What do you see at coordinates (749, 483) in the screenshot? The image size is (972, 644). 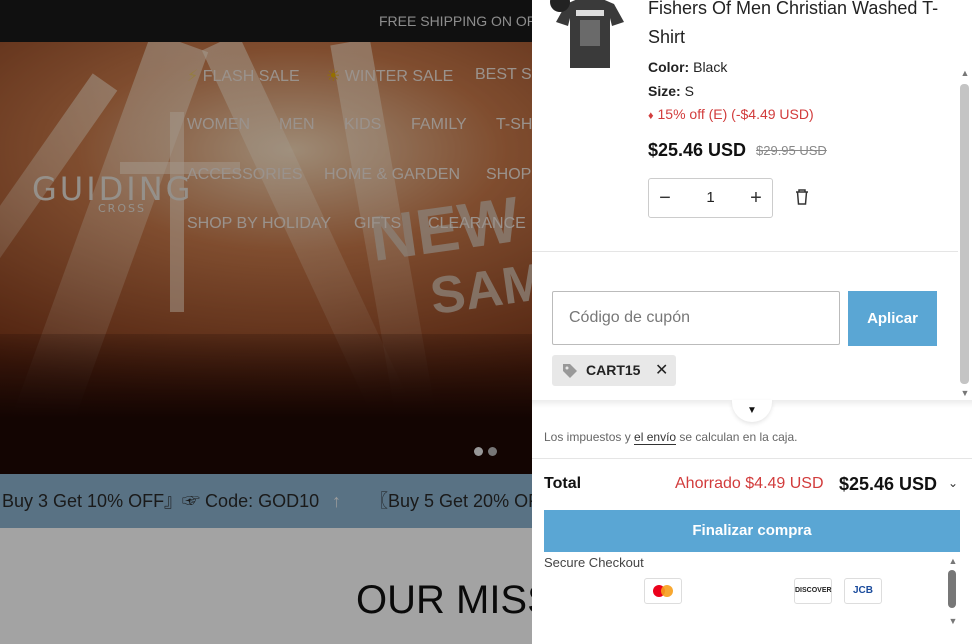 I see `saved-amount: Ahorrado $4.49 USD` at bounding box center [749, 483].